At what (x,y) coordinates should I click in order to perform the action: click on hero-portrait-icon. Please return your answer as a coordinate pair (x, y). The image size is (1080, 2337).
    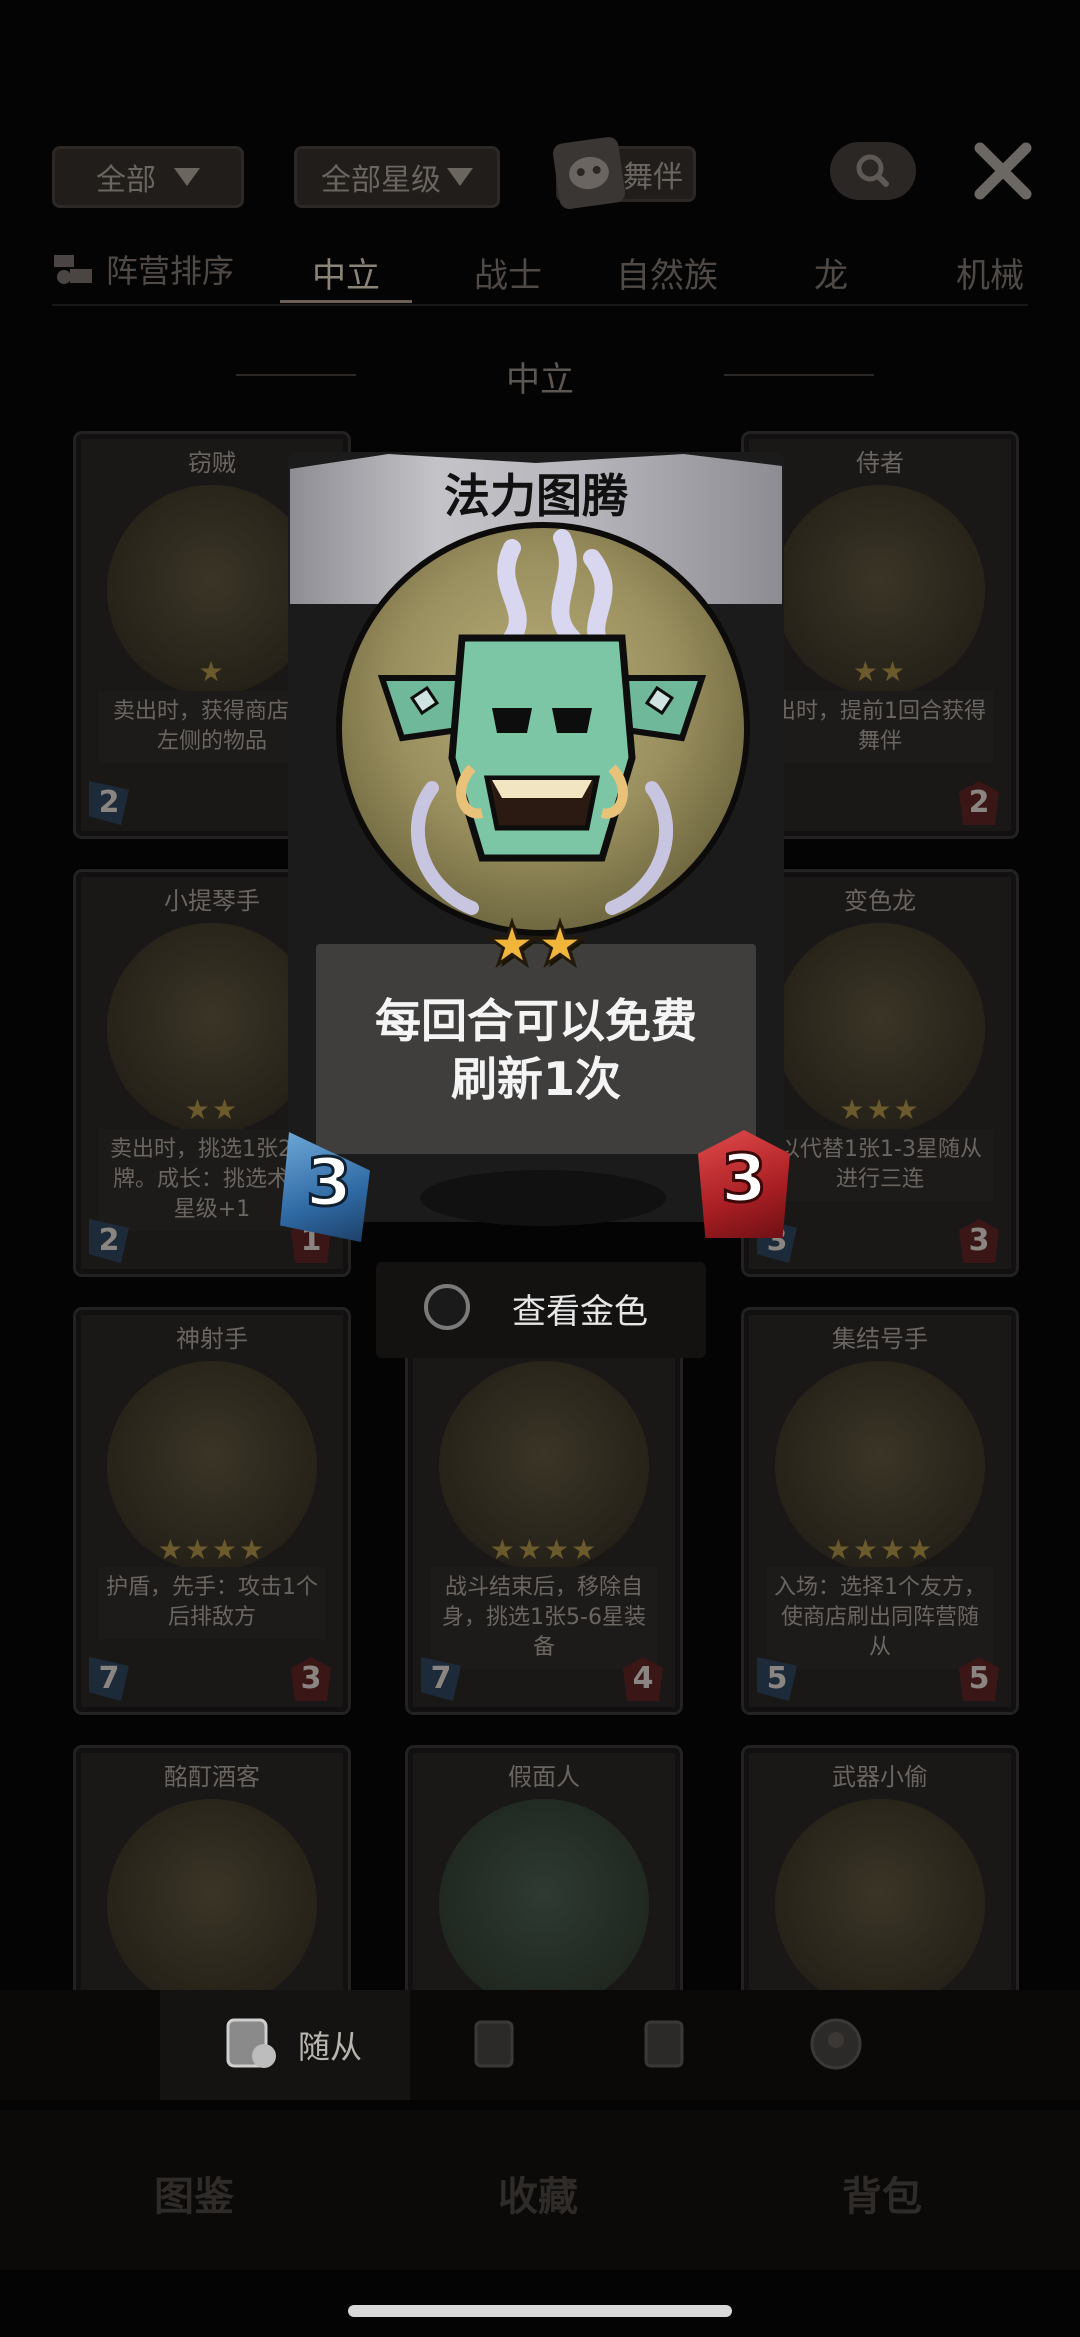
    Looking at the image, I should click on (836, 2044).